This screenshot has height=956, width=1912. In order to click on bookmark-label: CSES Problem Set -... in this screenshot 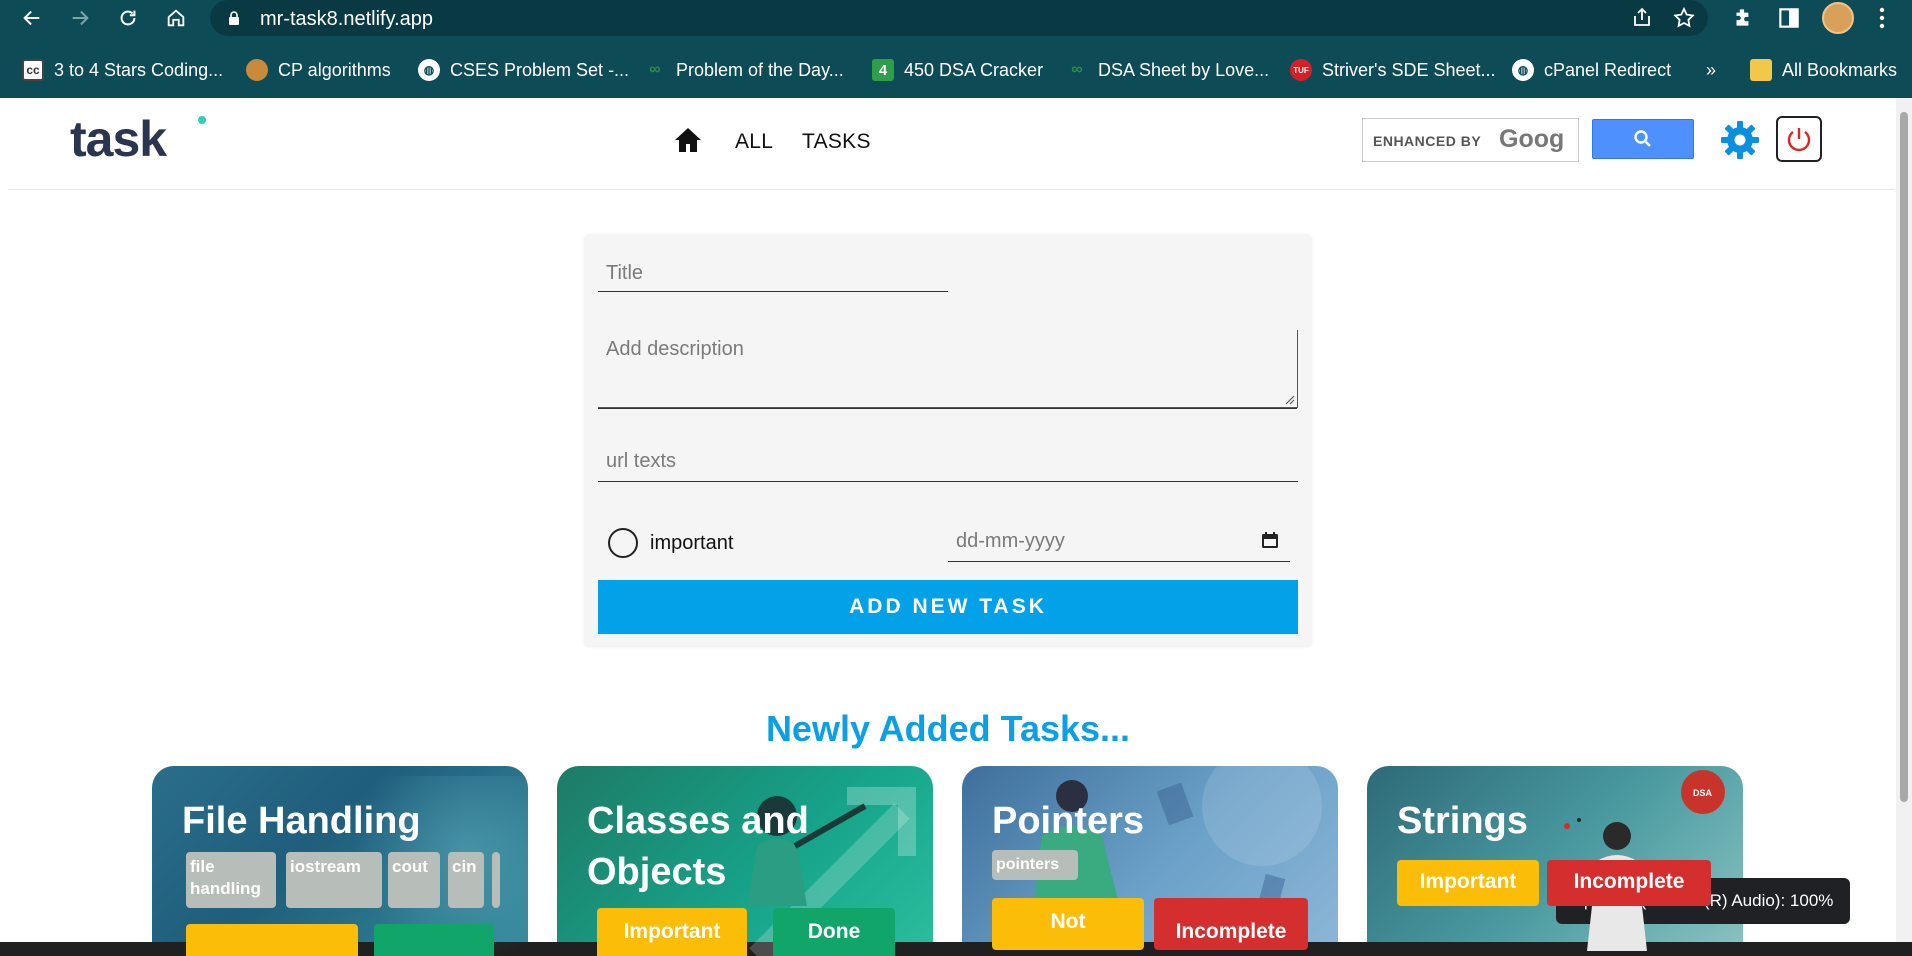, I will do `click(540, 69)`.